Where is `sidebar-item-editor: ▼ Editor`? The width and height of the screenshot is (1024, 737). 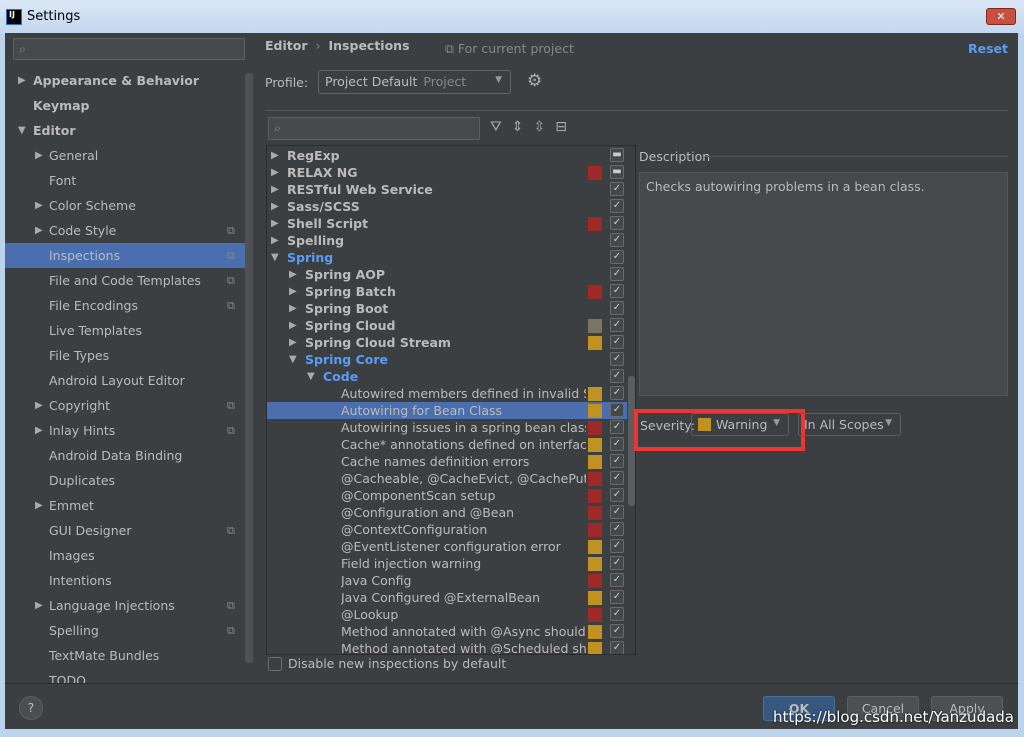
sidebar-item-editor: ▼ Editor is located at coordinates (125, 130).